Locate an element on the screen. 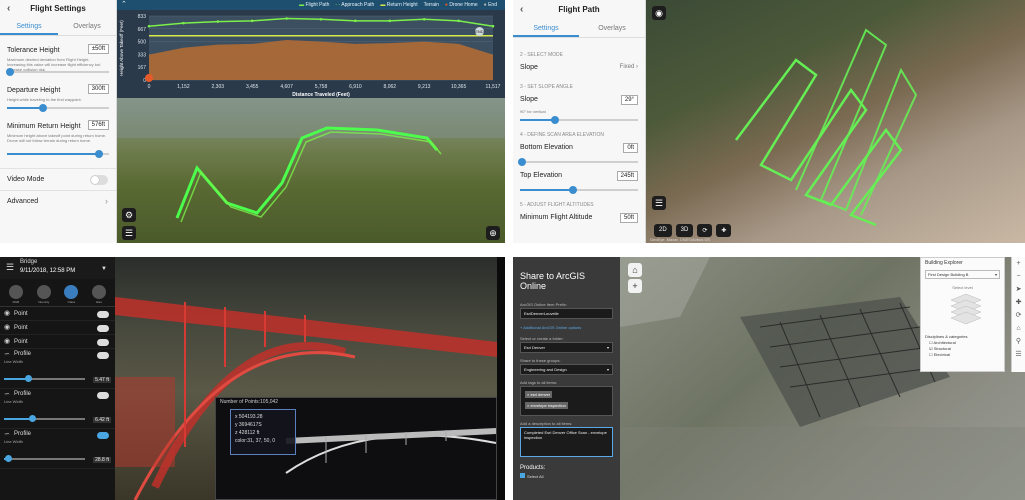 This screenshot has height=500, width=1025. bottom-elevation-field: 0ft is located at coordinates (630, 148).